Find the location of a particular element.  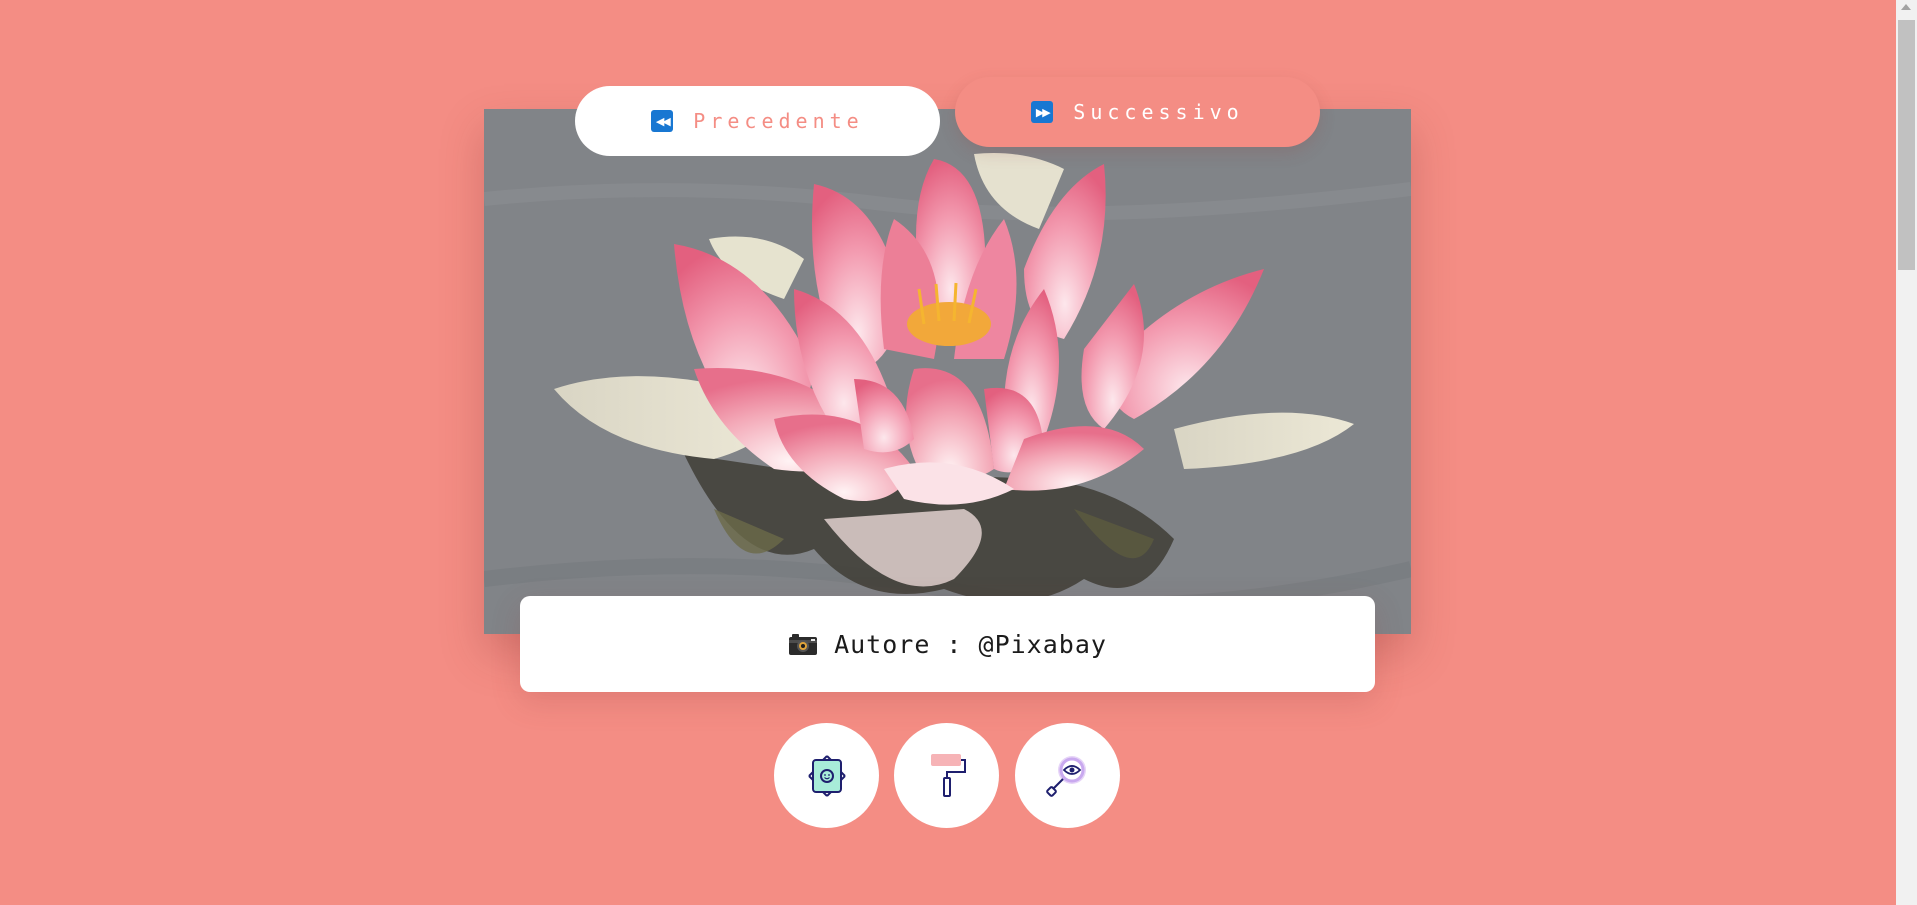

magnifier-eye-icon is located at coordinates (1065, 776).